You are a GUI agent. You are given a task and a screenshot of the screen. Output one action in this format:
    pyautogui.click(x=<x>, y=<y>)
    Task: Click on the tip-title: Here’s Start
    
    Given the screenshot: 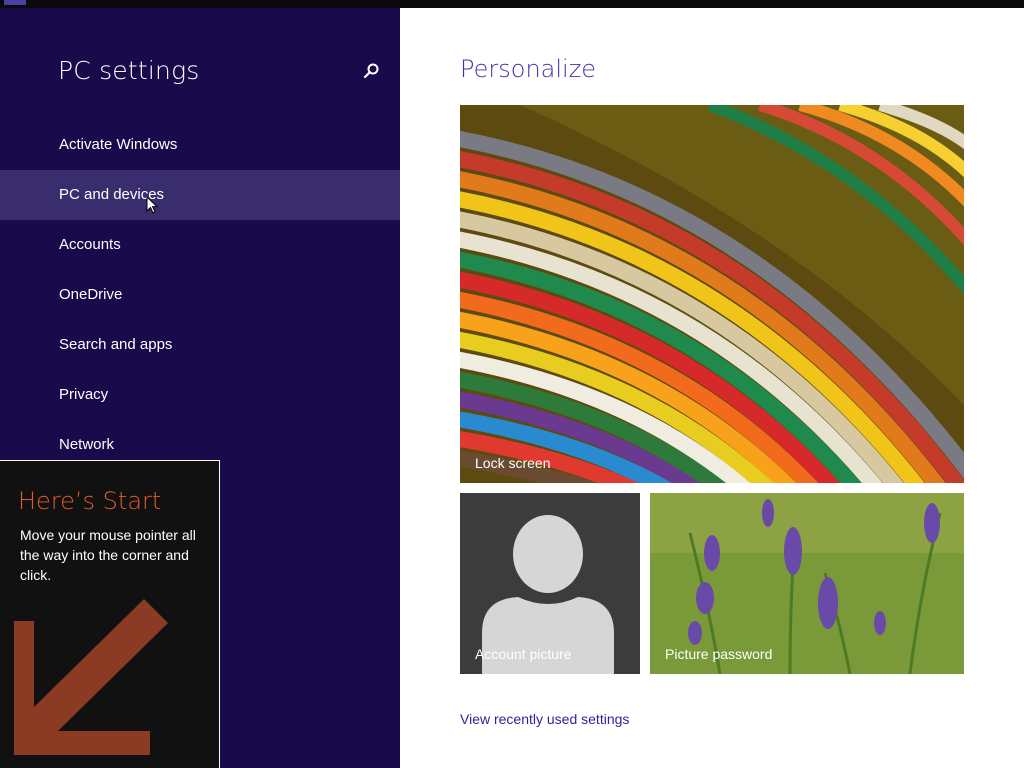 What is the action you would take?
    pyautogui.click(x=90, y=501)
    